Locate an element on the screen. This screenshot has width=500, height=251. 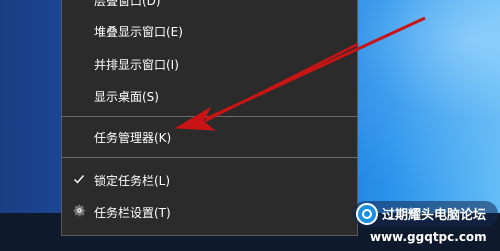
watermark-url: www.ggqtpc.com is located at coordinates (428, 237).